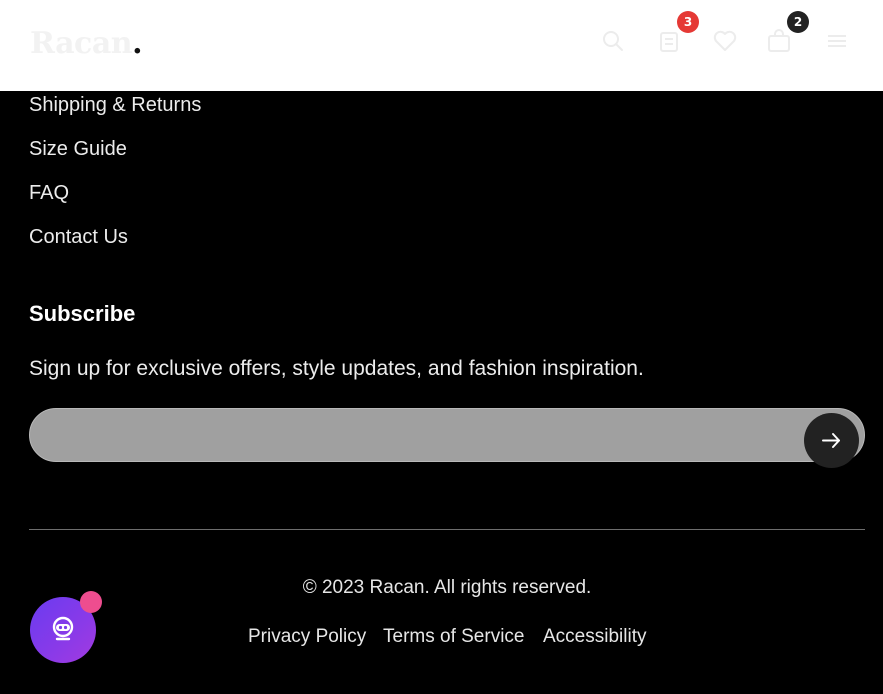  What do you see at coordinates (78, 149) in the screenshot?
I see `footer-link-size-guide: Size Guide` at bounding box center [78, 149].